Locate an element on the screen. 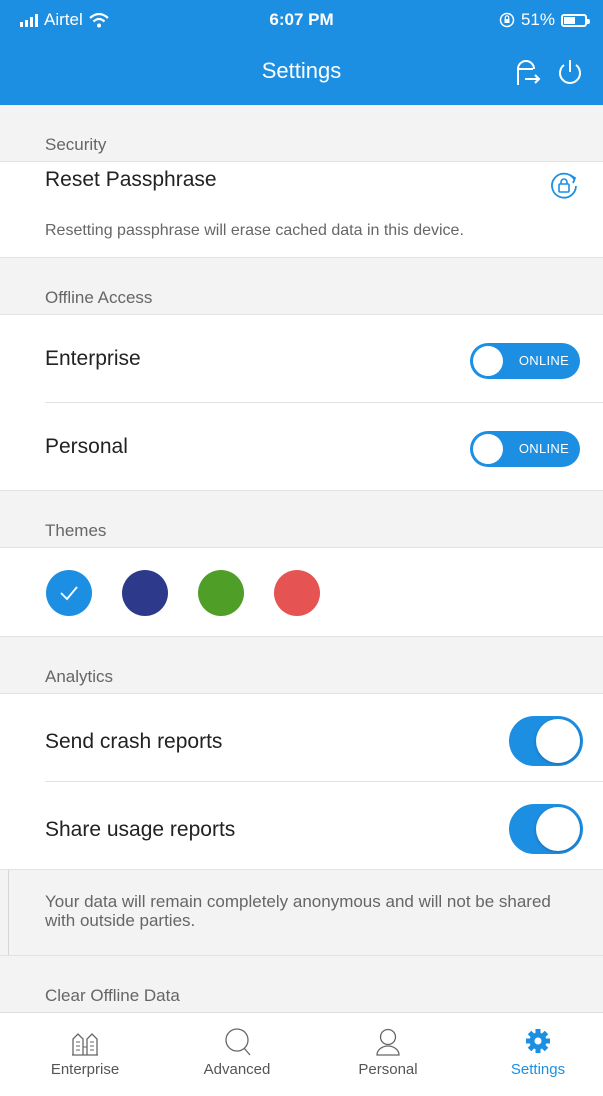  check-icon is located at coordinates (69, 593).